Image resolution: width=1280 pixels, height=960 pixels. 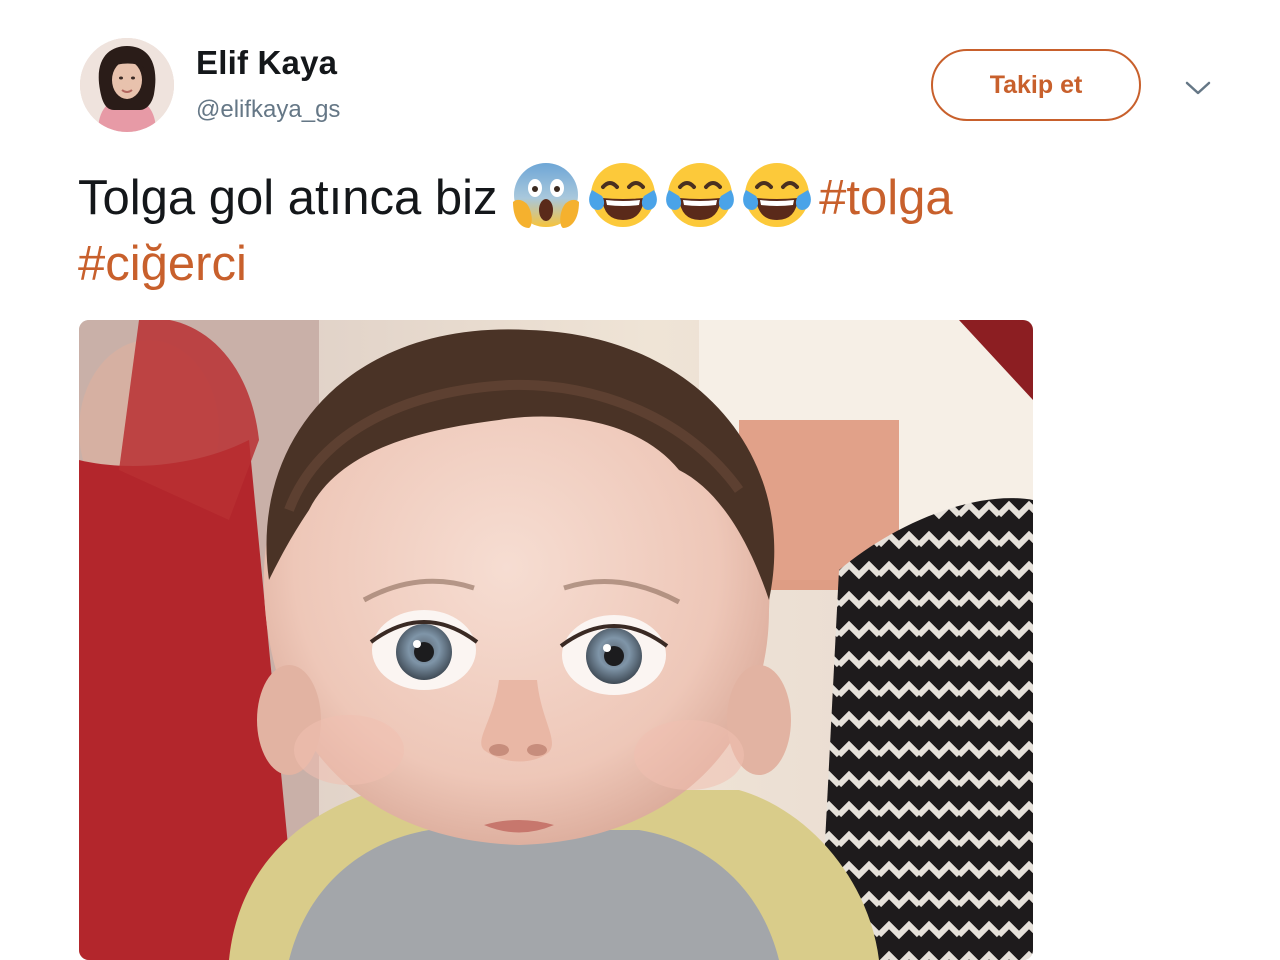 What do you see at coordinates (295, 198) in the screenshot?
I see `tweet-text-body: Tolga gol atınca biz` at bounding box center [295, 198].